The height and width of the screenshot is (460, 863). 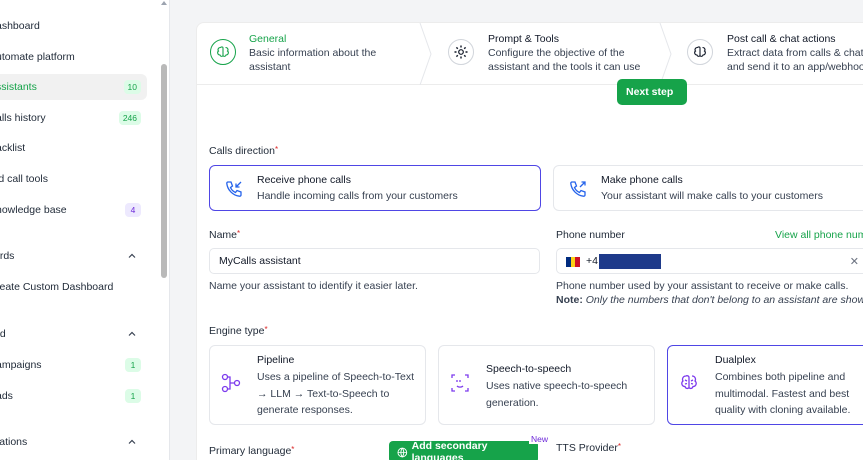 What do you see at coordinates (652, 92) in the screenshot?
I see `next-step-button: Next step` at bounding box center [652, 92].